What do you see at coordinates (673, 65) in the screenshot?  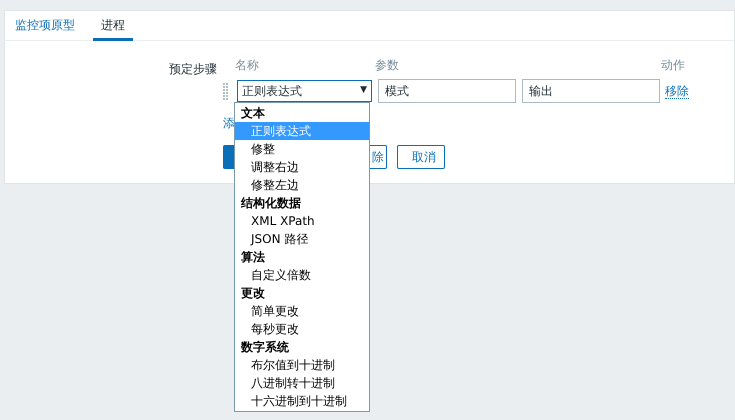 I see `column-header: 动作` at bounding box center [673, 65].